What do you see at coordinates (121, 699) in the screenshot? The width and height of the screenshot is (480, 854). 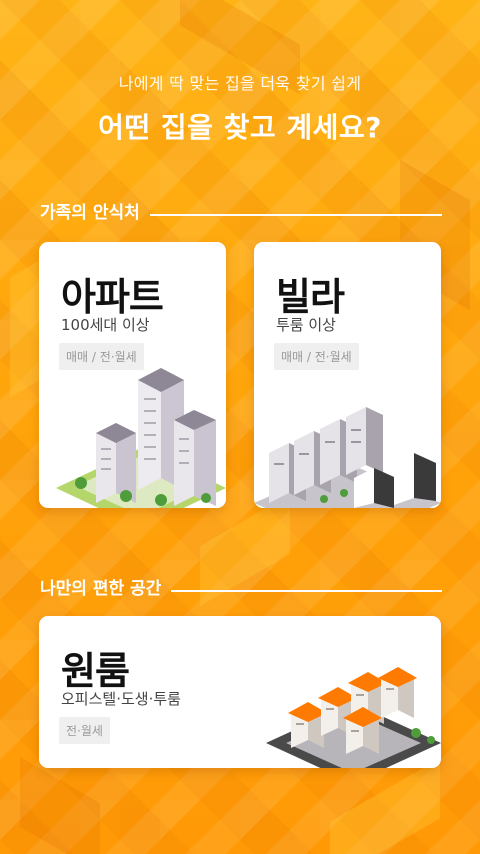 I see `card-description: 오피스텔·도생·투룸` at bounding box center [121, 699].